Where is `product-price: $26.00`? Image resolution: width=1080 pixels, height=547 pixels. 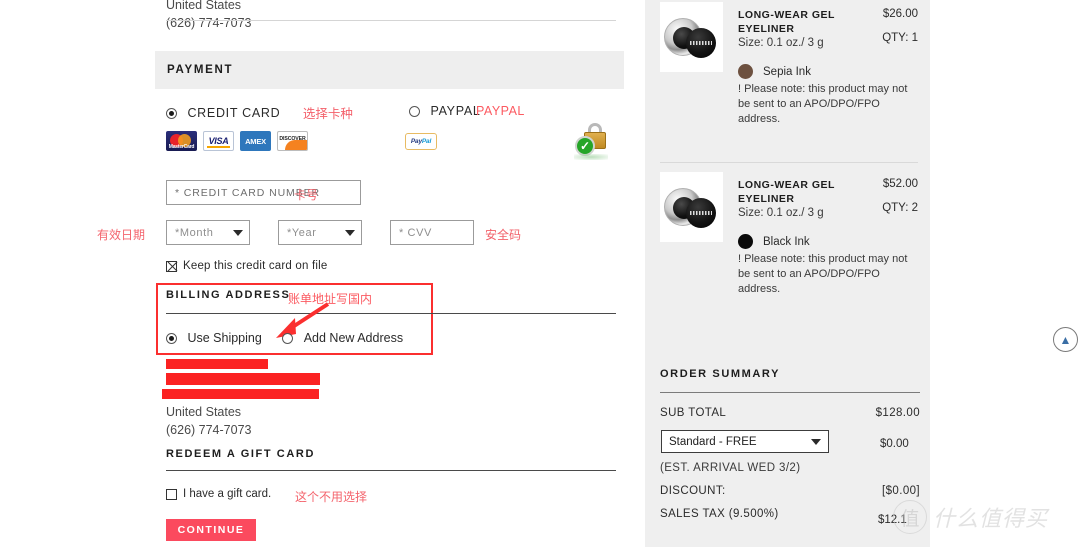 product-price: $26.00 is located at coordinates (900, 14).